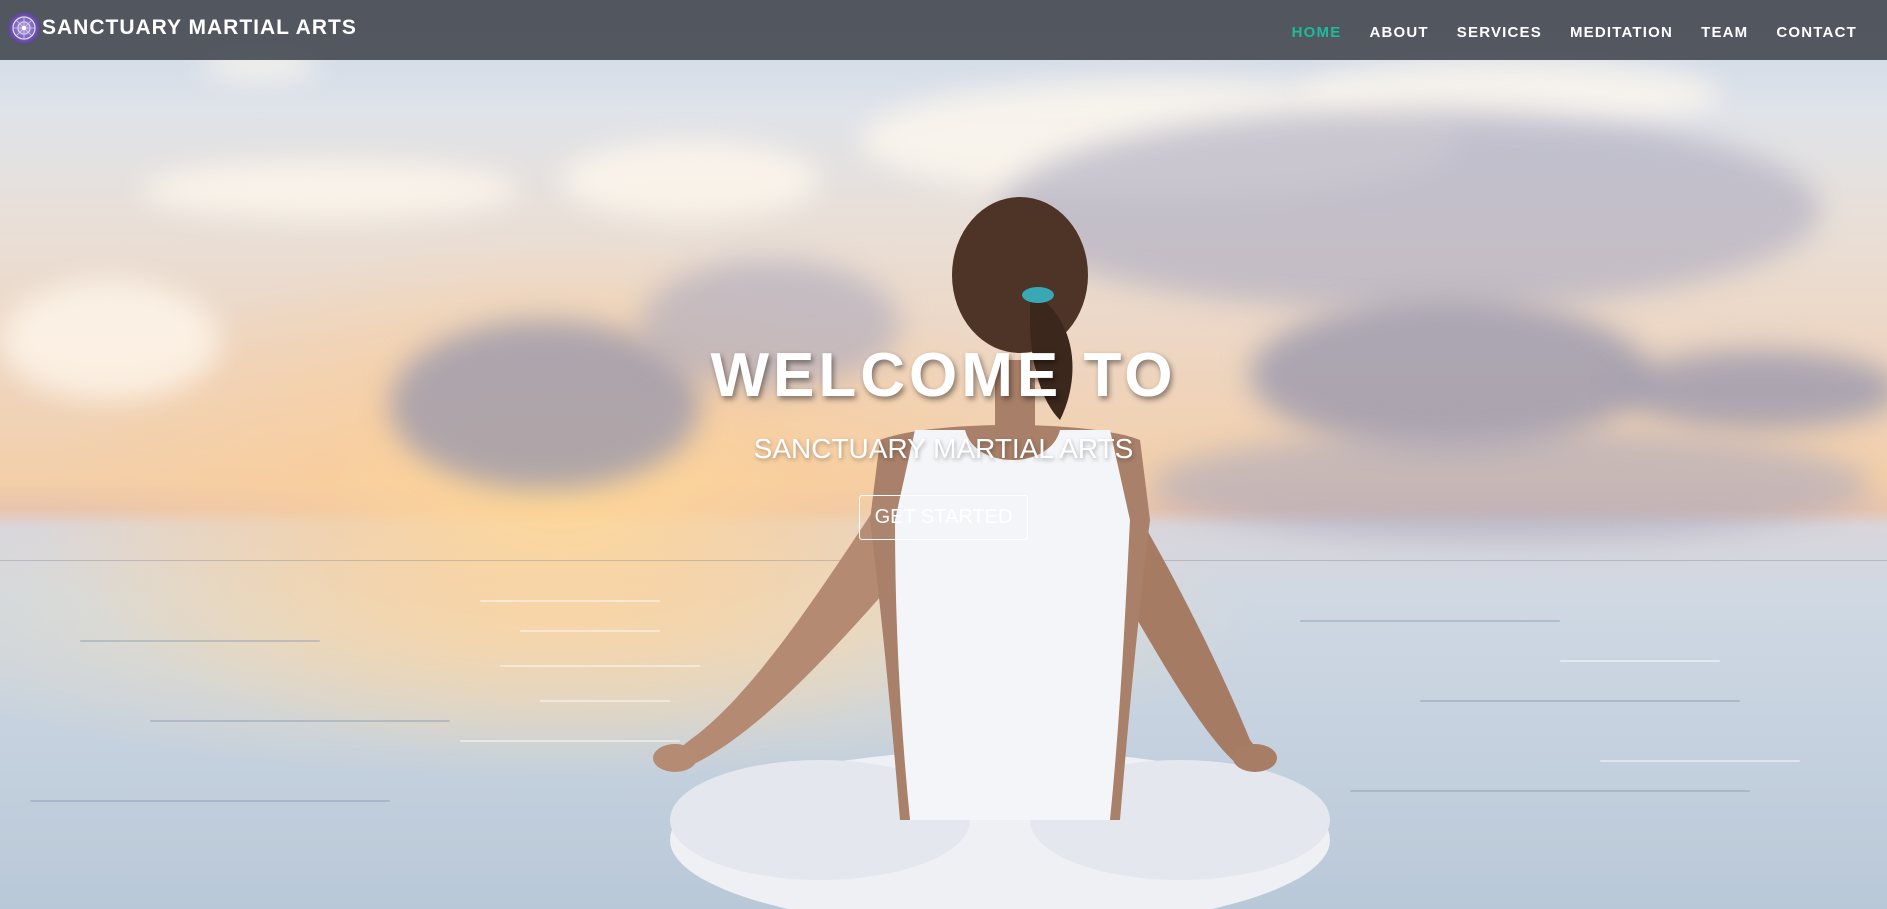  Describe the element at coordinates (1621, 32) in the screenshot. I see `nav-item-meditation: MEDITATION` at that location.